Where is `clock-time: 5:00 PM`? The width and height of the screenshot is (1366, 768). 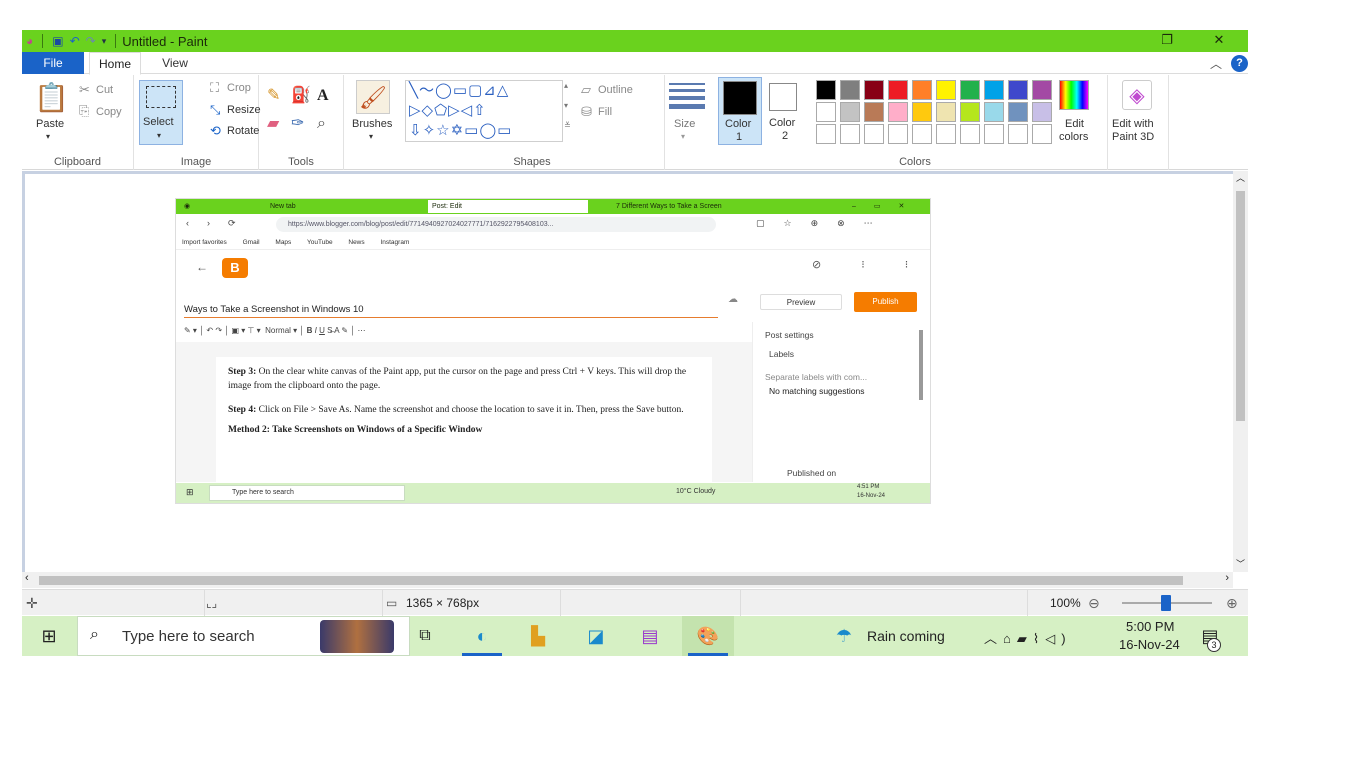 clock-time: 5:00 PM is located at coordinates (1150, 626).